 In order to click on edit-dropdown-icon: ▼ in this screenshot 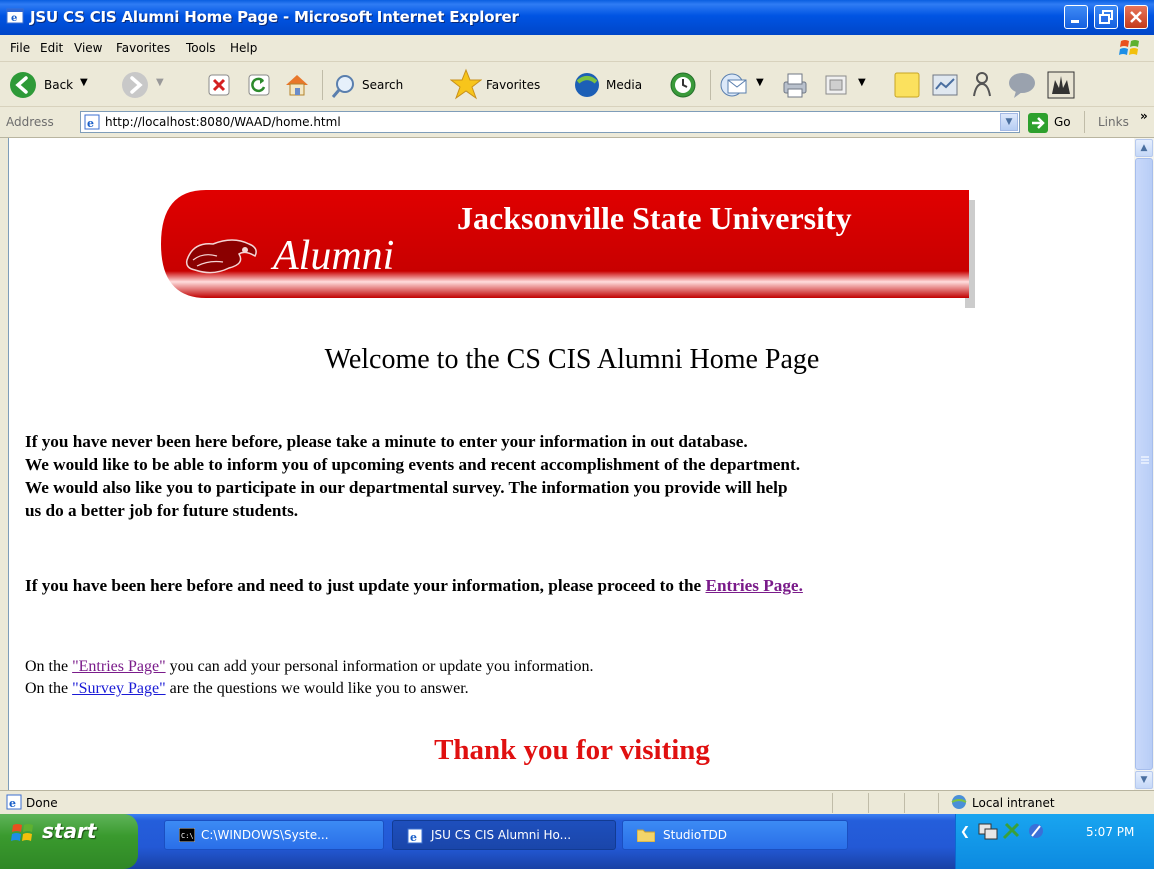, I will do `click(862, 82)`.